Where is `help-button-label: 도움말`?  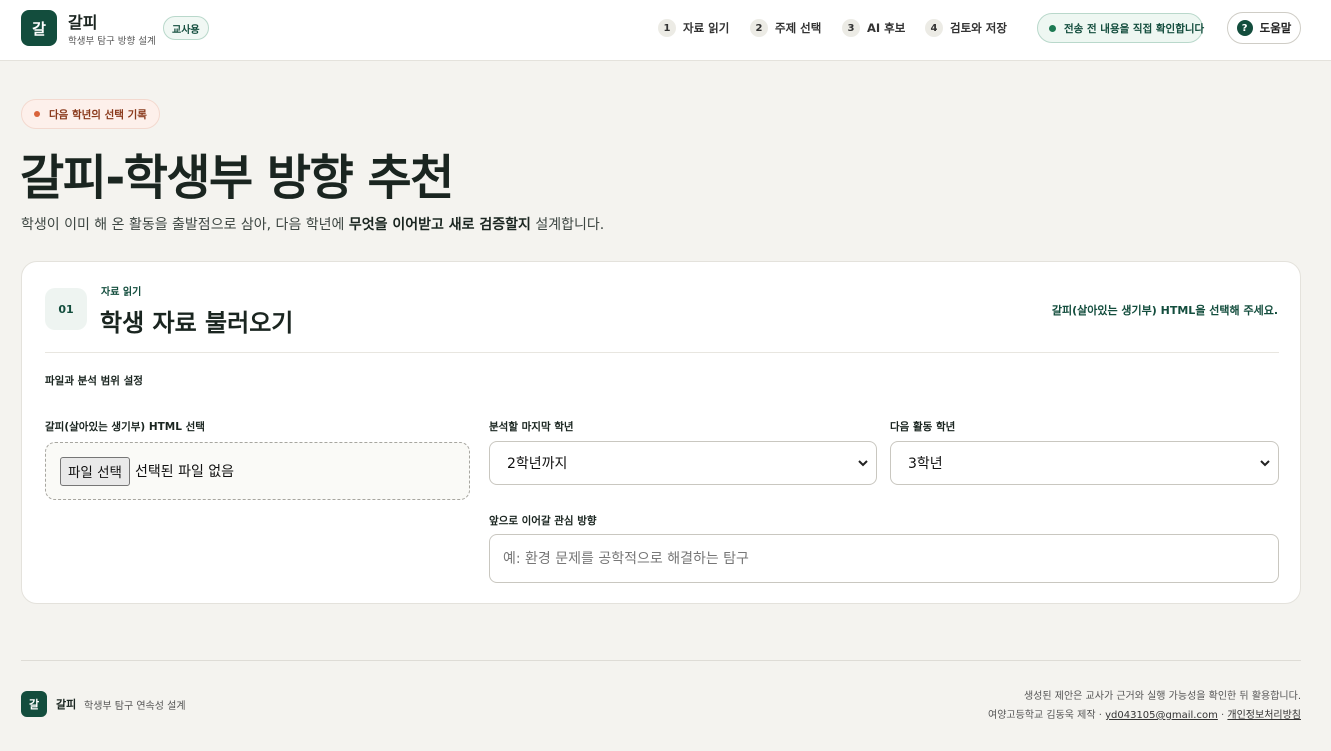
help-button-label: 도움말 is located at coordinates (1275, 28).